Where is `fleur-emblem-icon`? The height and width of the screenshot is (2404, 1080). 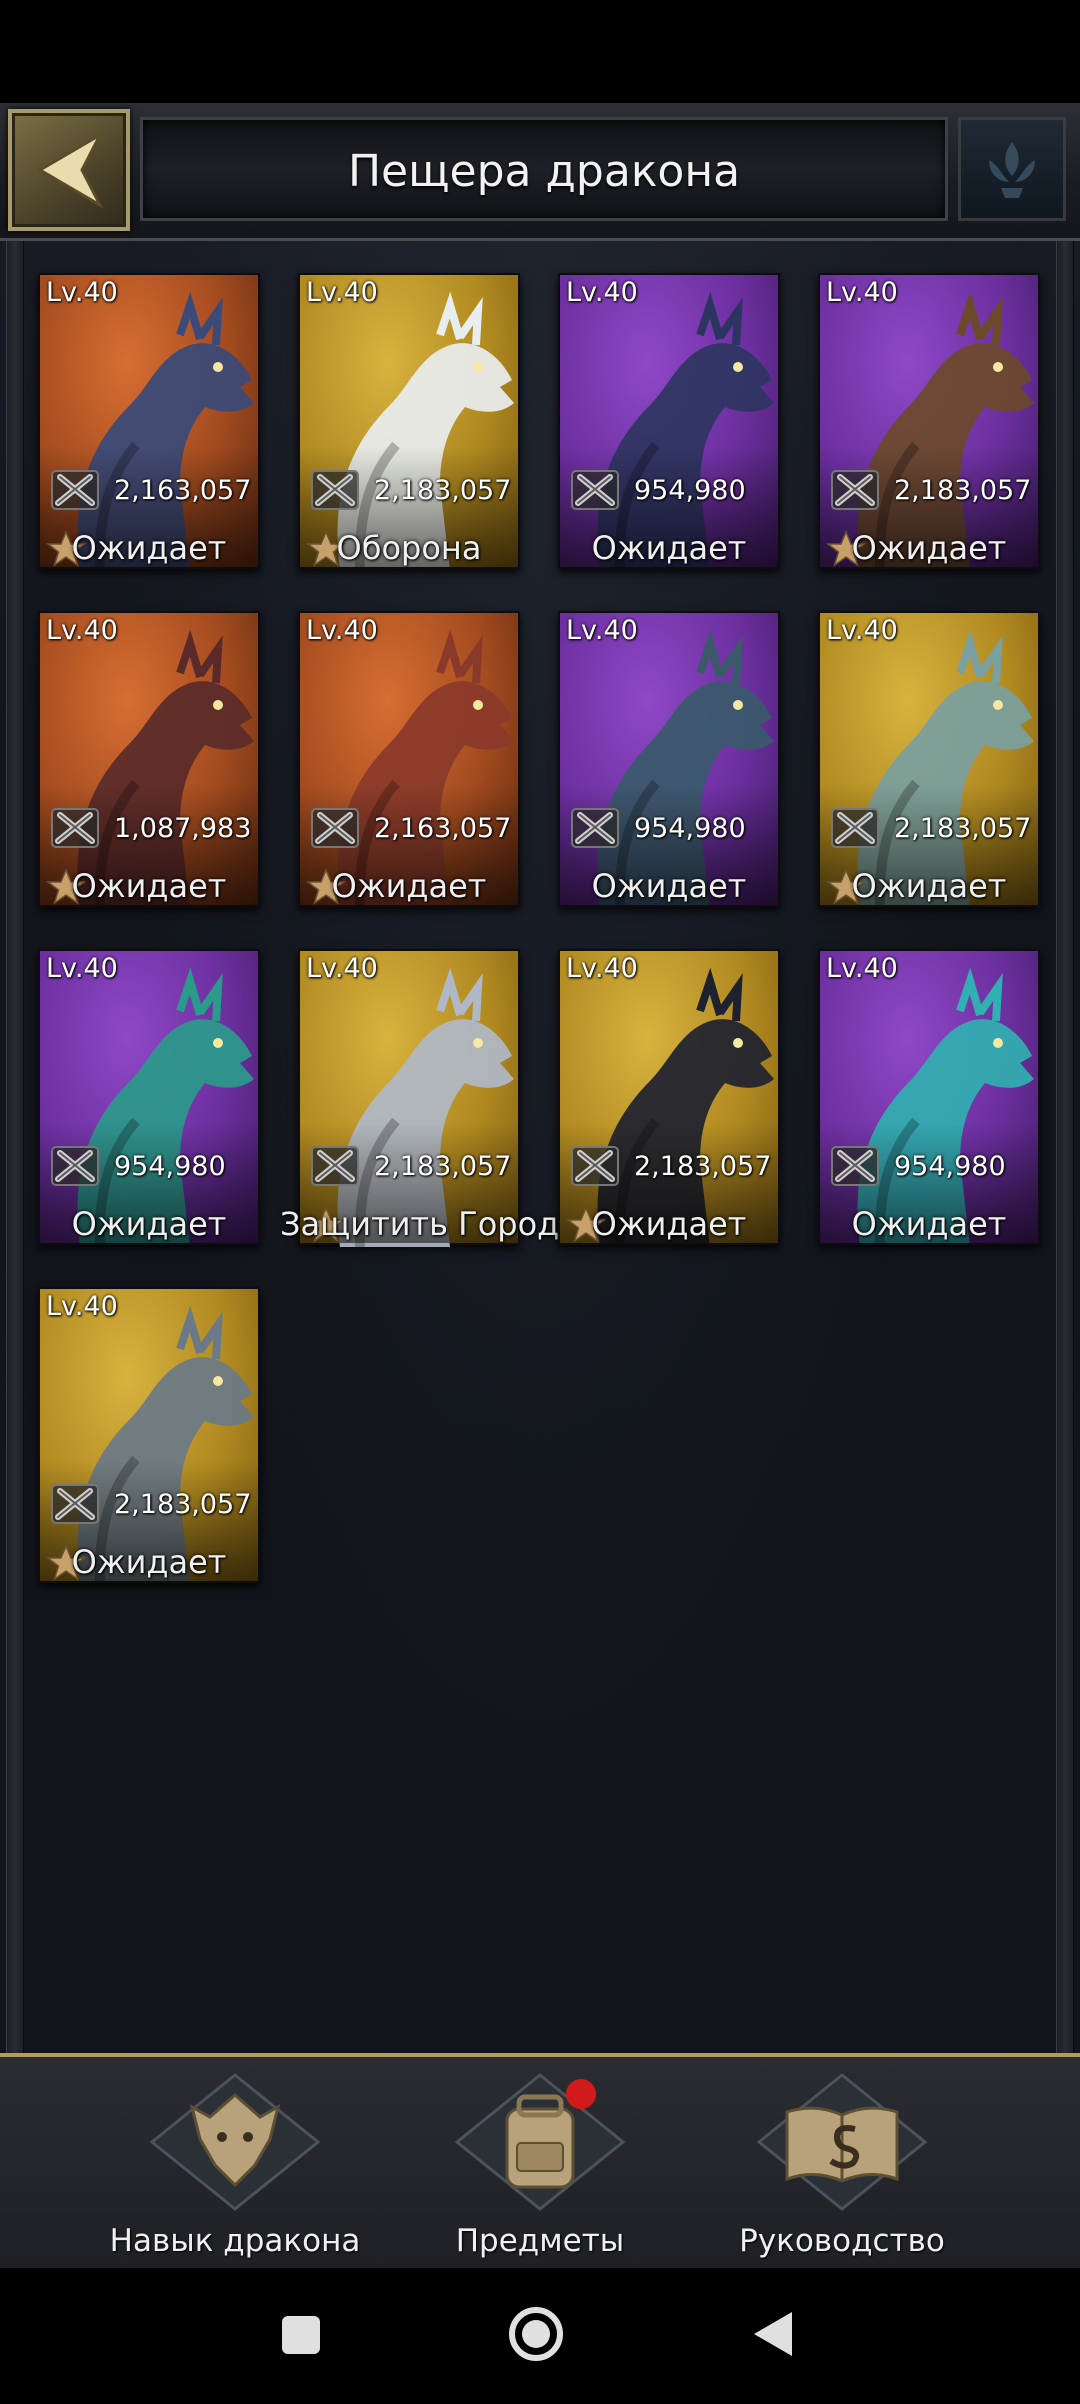
fleur-emblem-icon is located at coordinates (1012, 170).